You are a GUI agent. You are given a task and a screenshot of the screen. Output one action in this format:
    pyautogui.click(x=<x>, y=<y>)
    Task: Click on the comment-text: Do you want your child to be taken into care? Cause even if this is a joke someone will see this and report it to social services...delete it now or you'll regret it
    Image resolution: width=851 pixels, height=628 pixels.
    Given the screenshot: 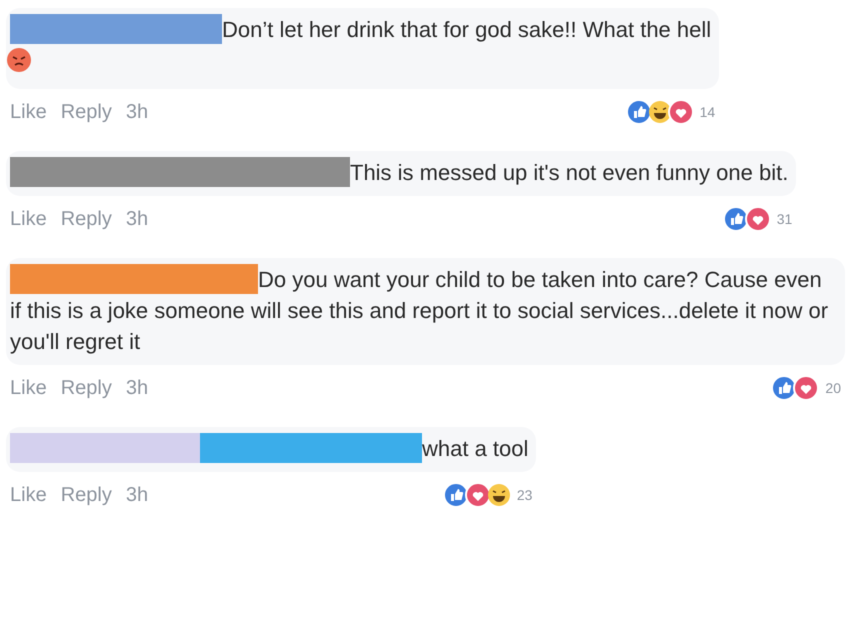 What is the action you would take?
    pyautogui.click(x=419, y=310)
    